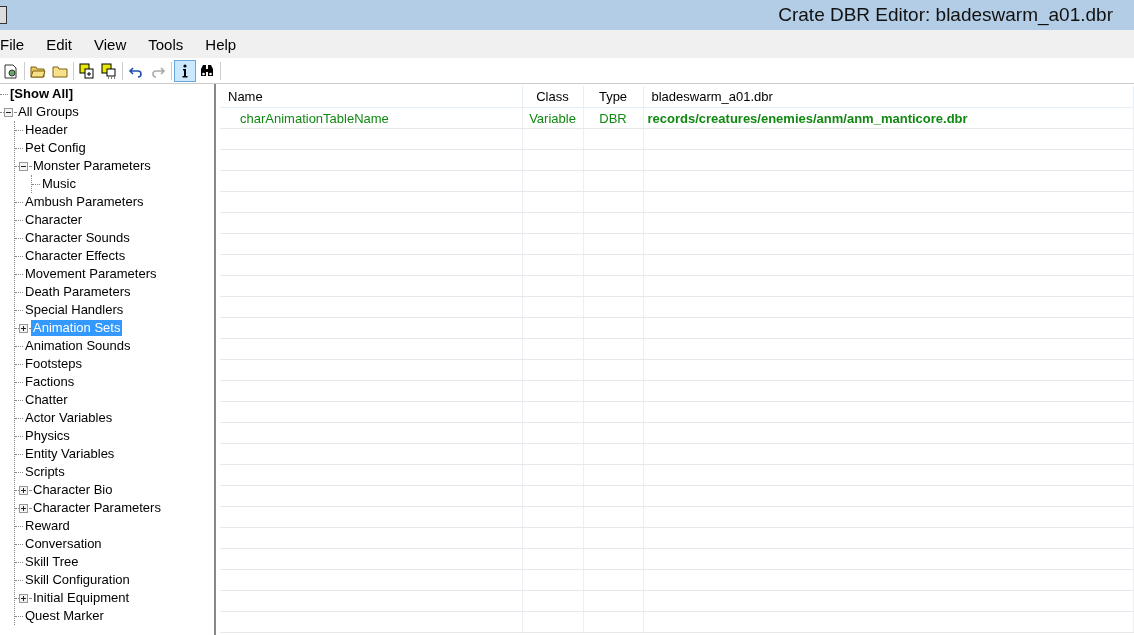 The height and width of the screenshot is (635, 1134). Describe the element at coordinates (81, 598) in the screenshot. I see `tree-item: Initial Equipment` at that location.